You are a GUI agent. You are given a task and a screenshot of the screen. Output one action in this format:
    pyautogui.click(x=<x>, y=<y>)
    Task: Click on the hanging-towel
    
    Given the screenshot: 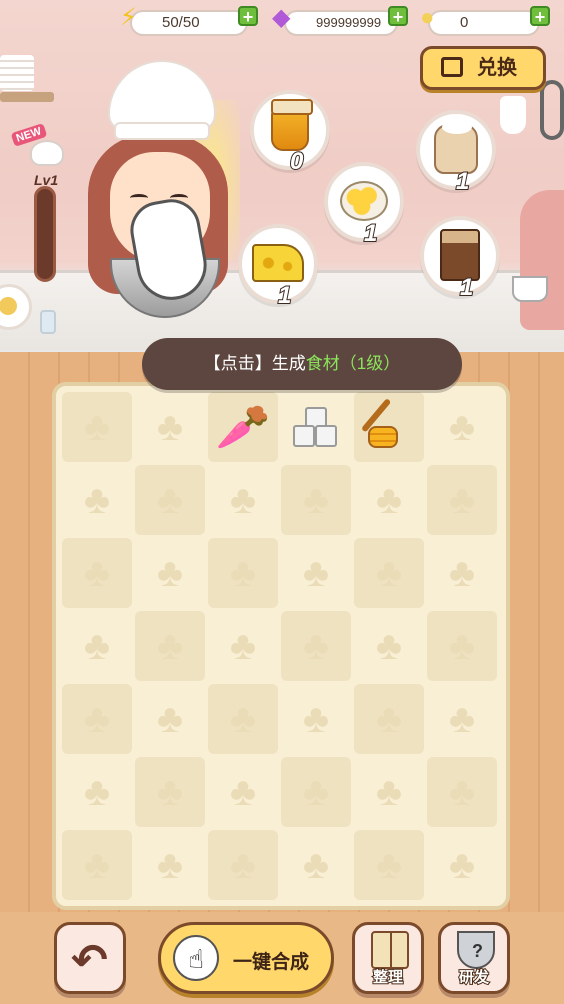 What is the action you would take?
    pyautogui.click(x=513, y=115)
    